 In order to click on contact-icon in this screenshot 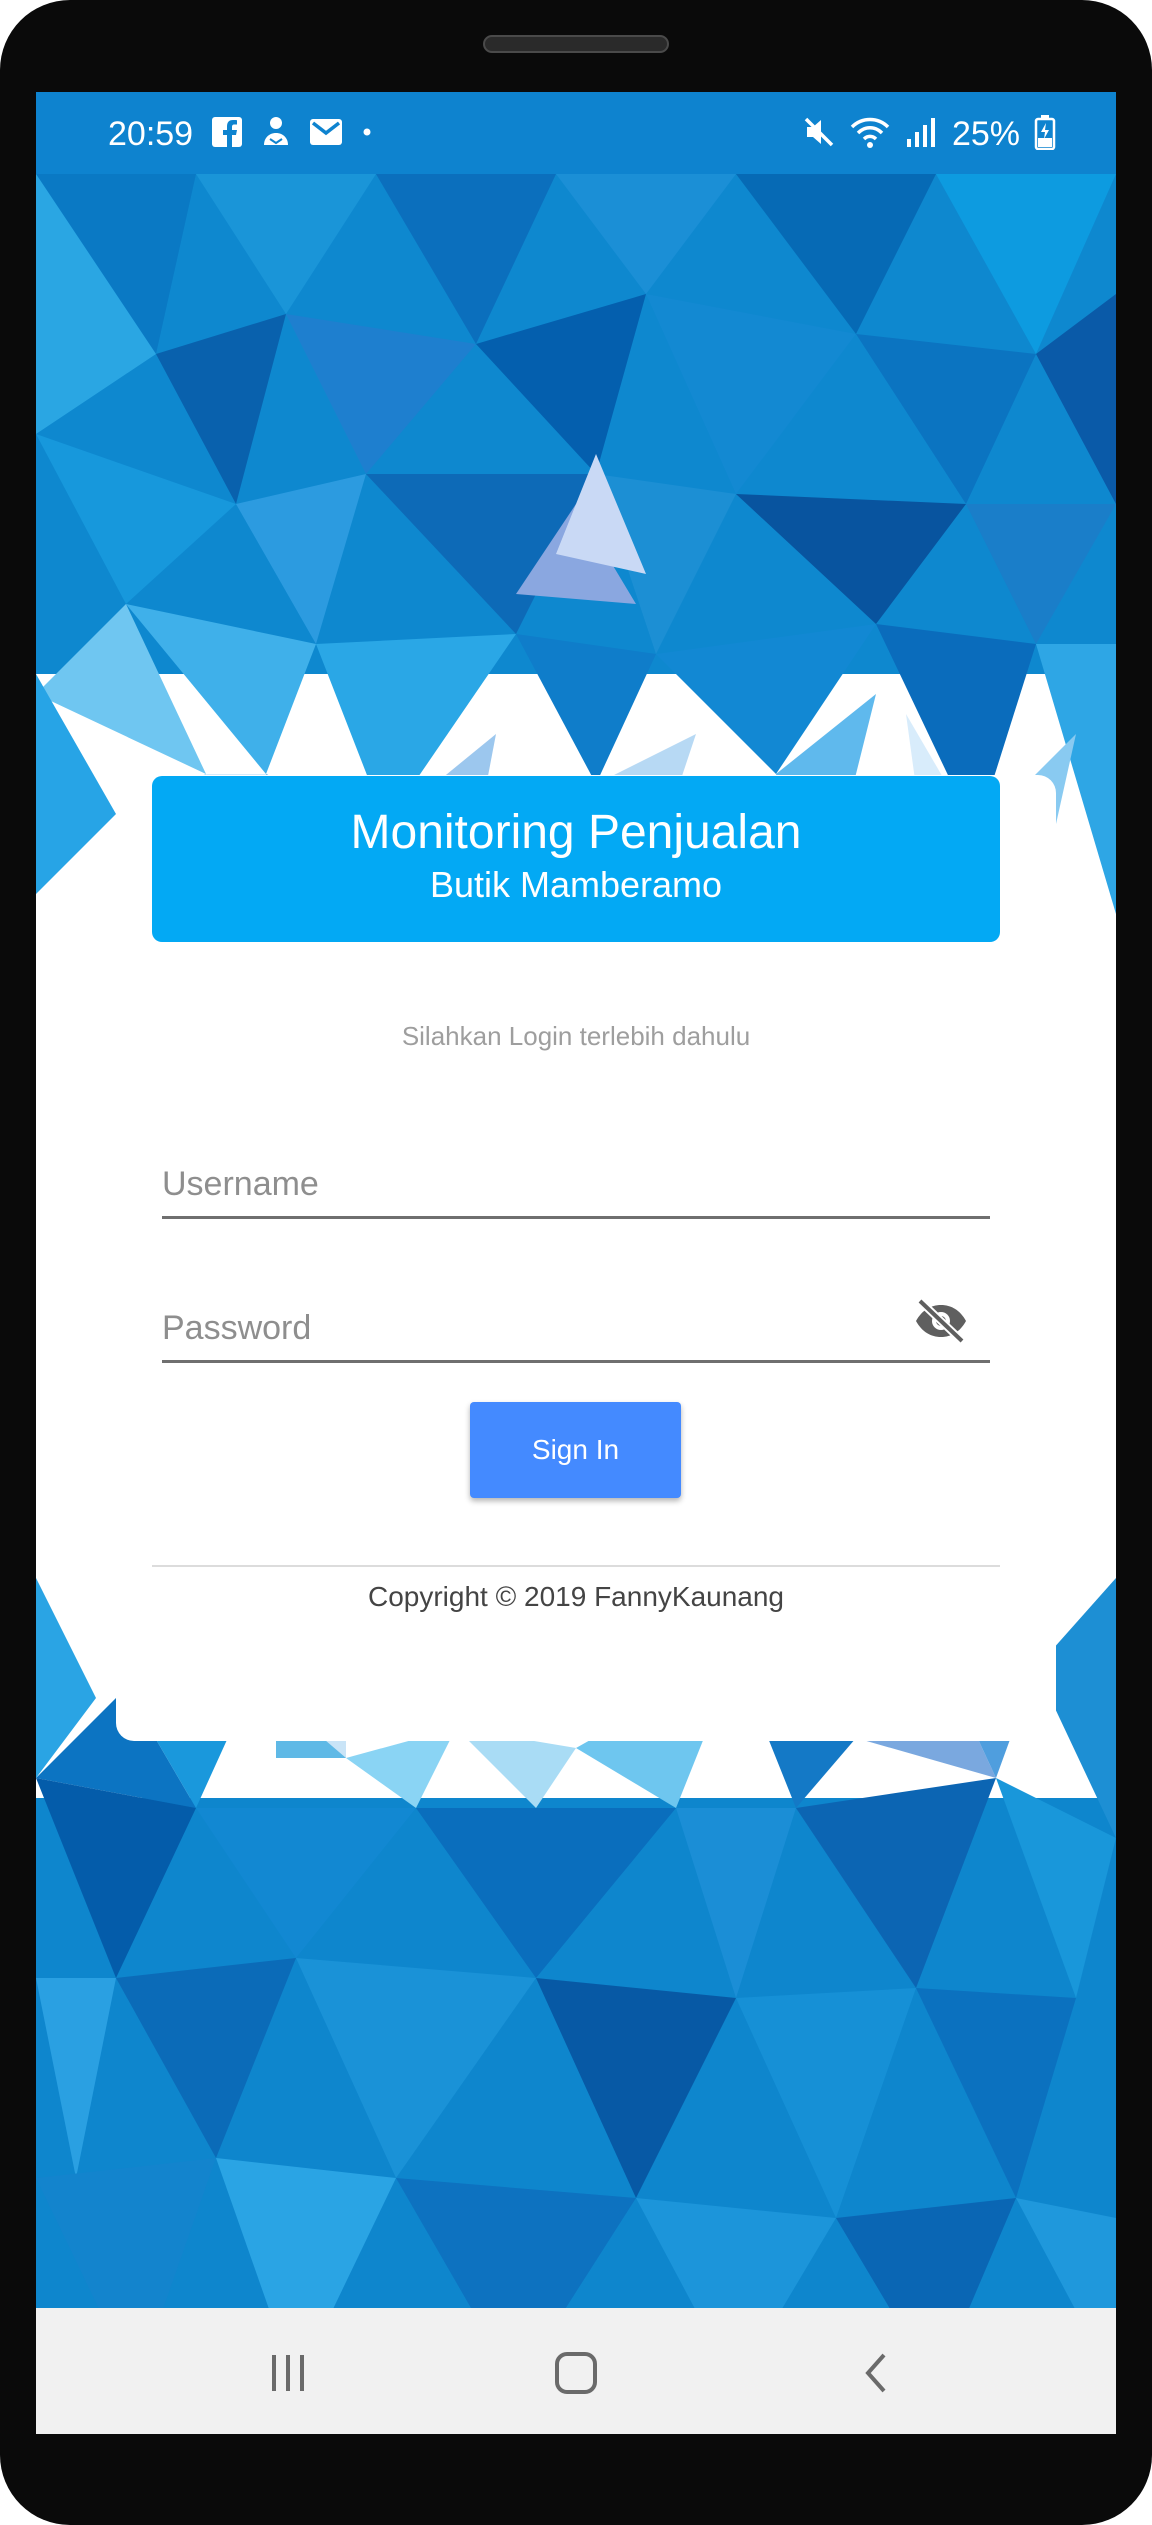, I will do `click(276, 134)`.